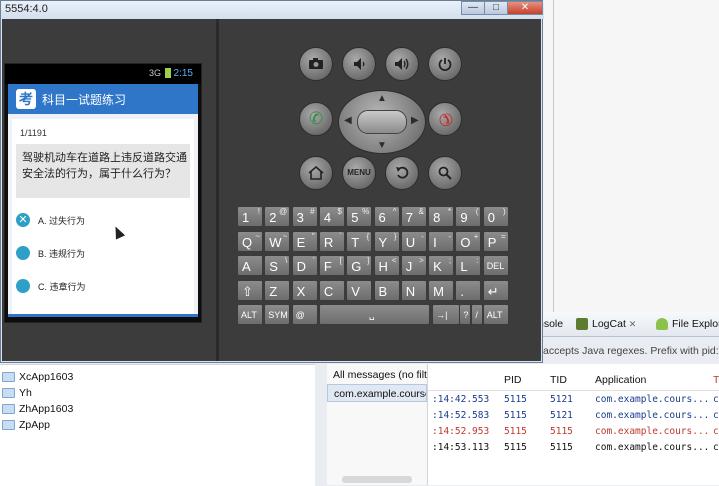 Image resolution: width=719 pixels, height=486 pixels. I want to click on key-row2-8: O +, so click(468, 241).